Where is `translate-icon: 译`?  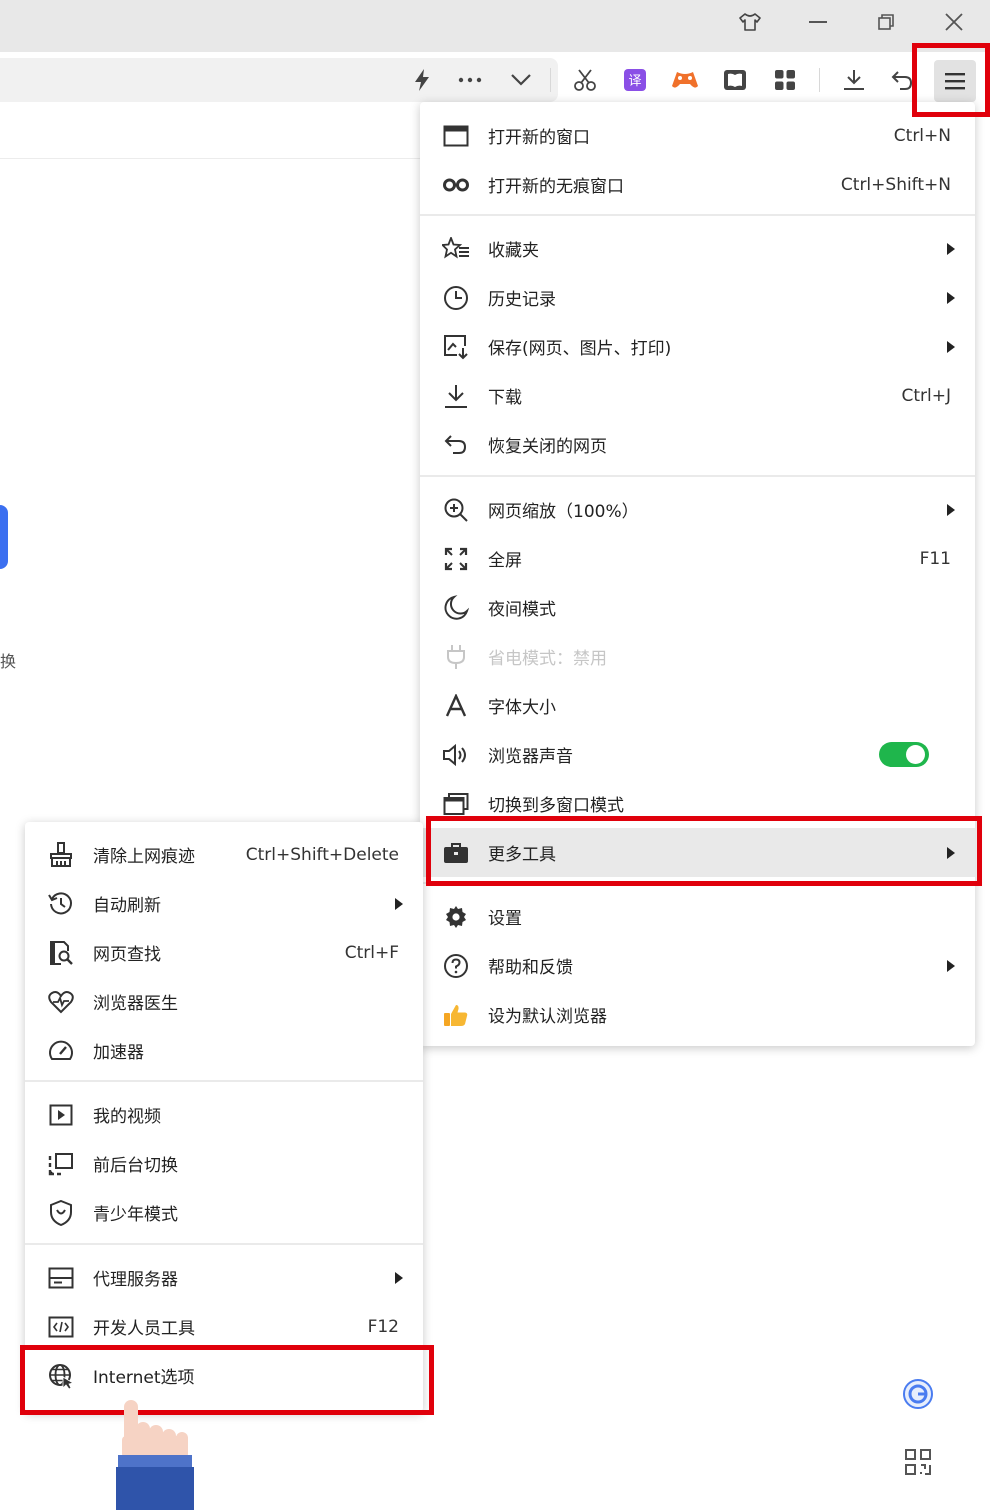
translate-icon: 译 is located at coordinates (635, 80).